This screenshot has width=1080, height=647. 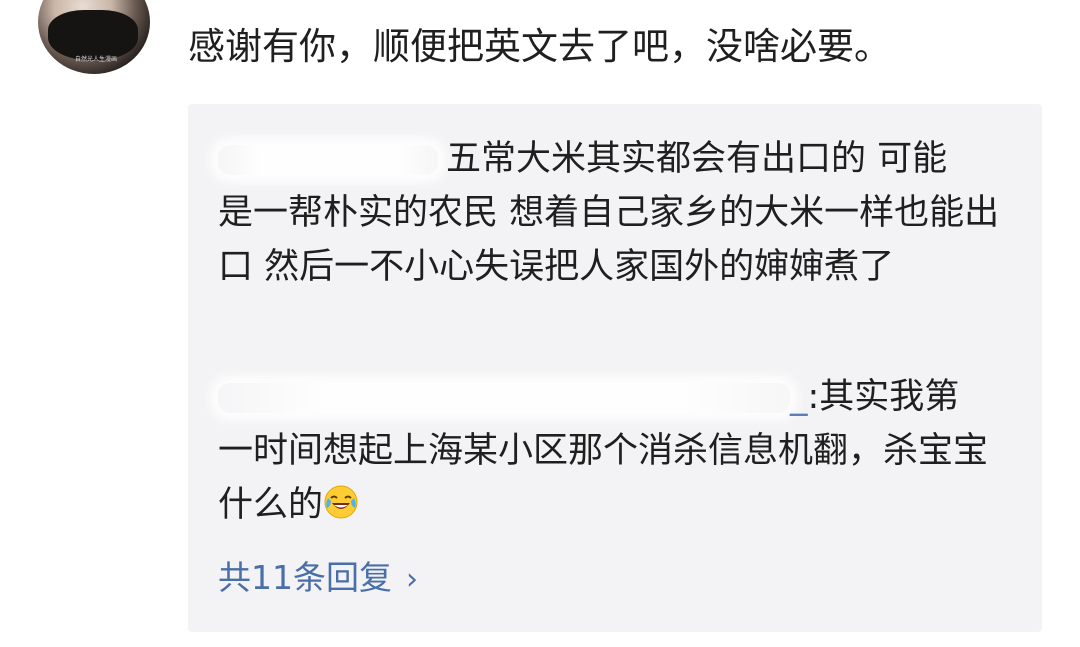 What do you see at coordinates (697, 159) in the screenshot?
I see `reply-text-line1: 五常大米其实都会有出口的 可能` at bounding box center [697, 159].